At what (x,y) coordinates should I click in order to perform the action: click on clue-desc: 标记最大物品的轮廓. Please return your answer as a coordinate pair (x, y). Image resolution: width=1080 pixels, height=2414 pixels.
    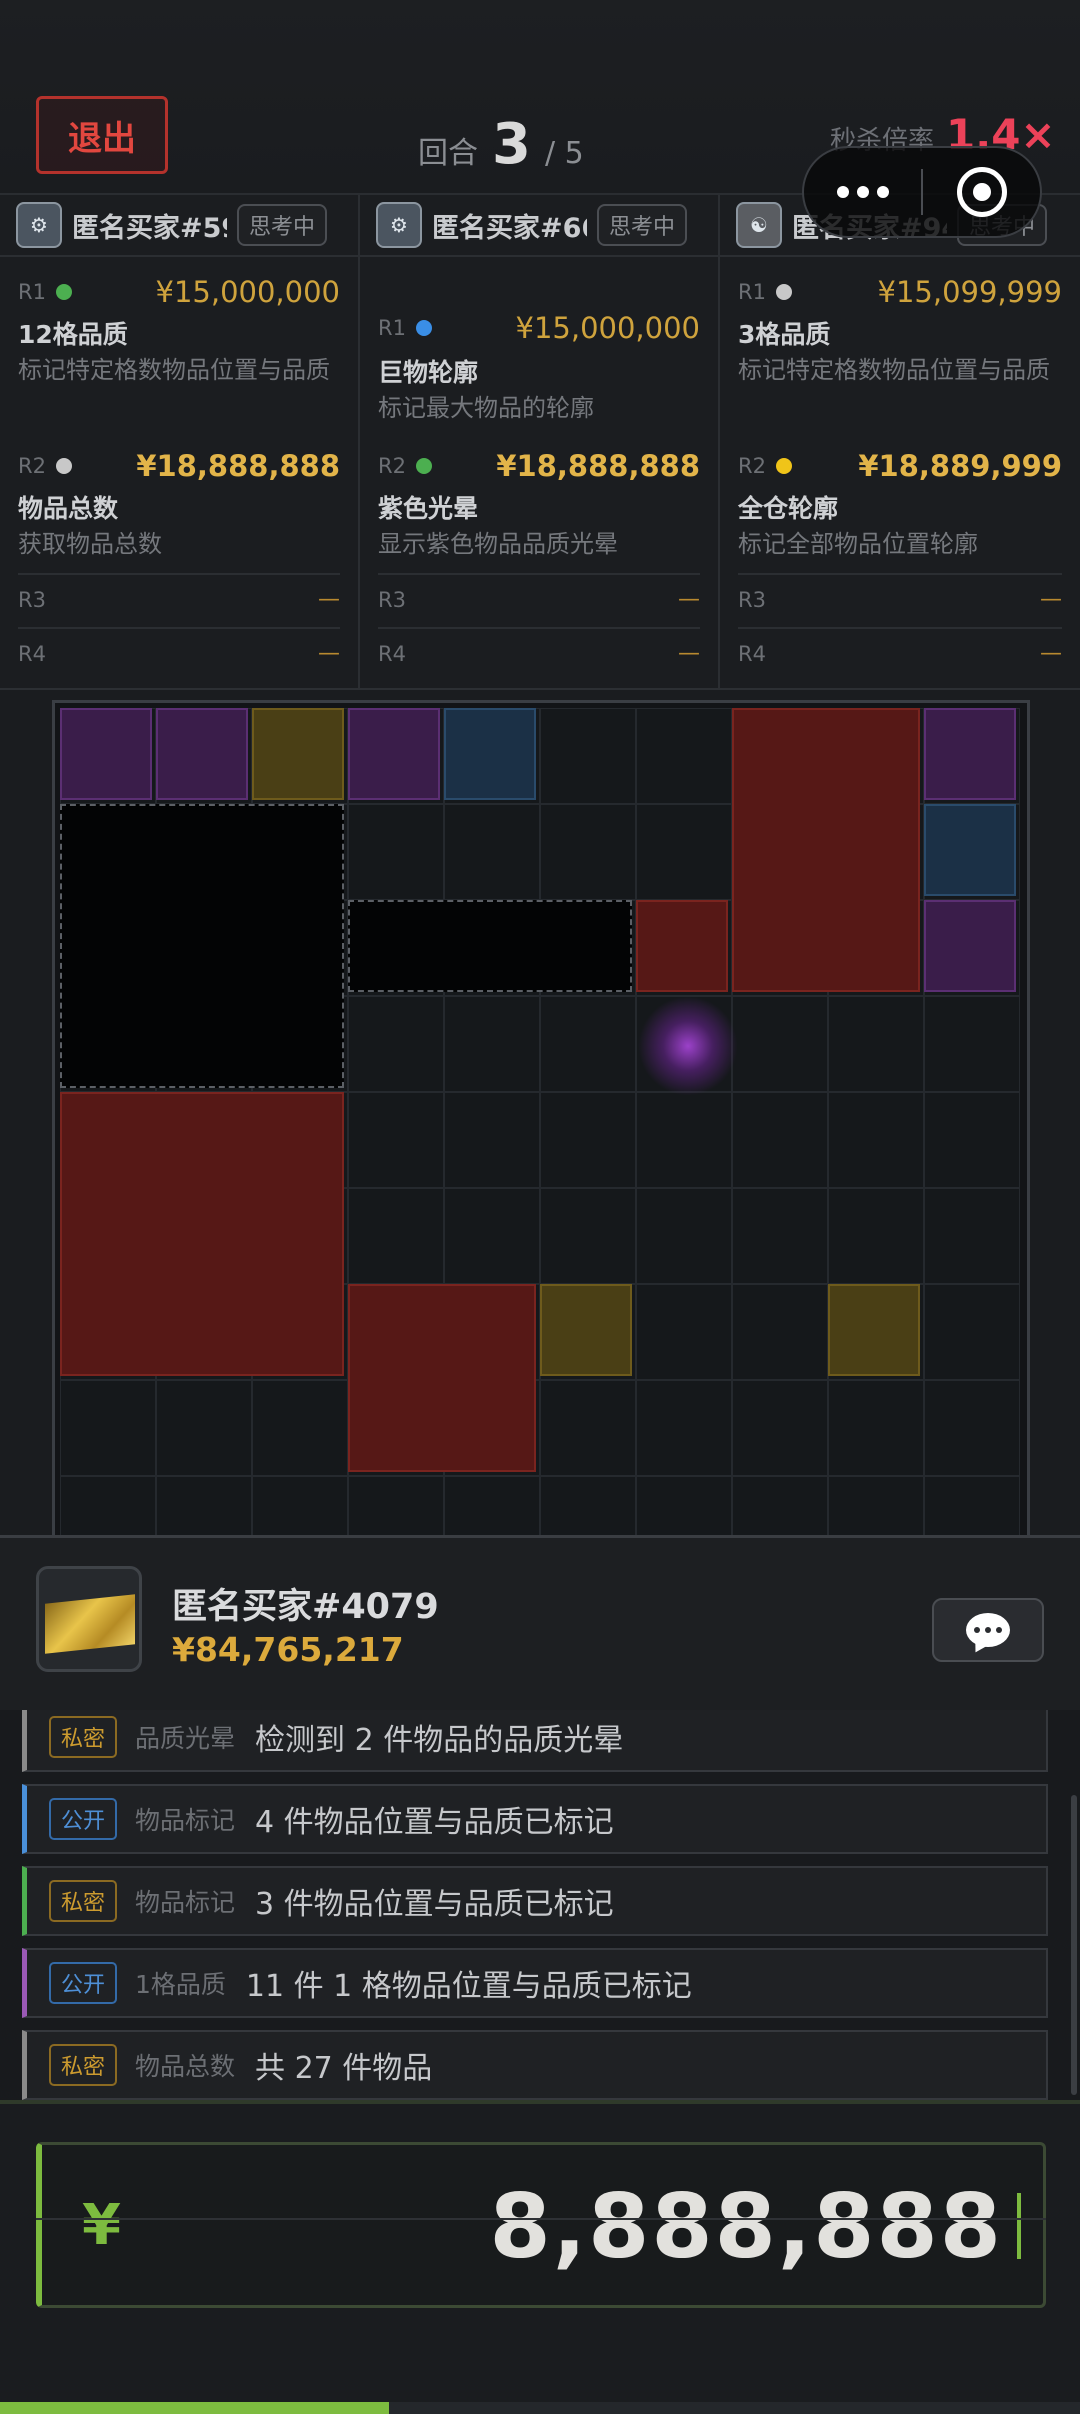
    Looking at the image, I should click on (486, 408).